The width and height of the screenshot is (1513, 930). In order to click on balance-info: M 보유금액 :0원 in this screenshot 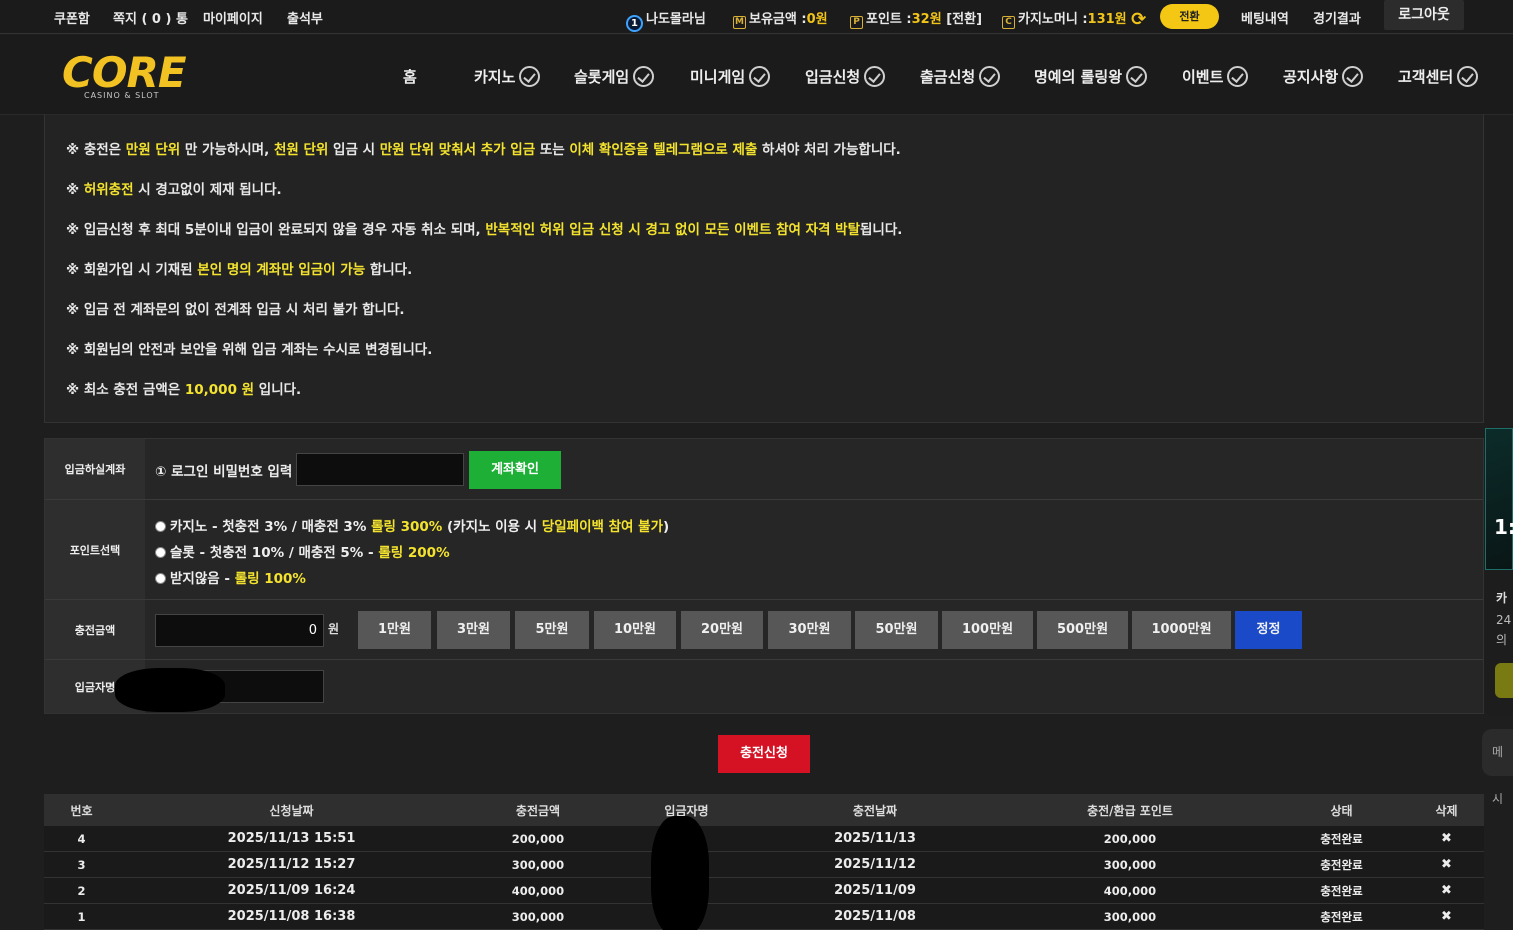, I will do `click(780, 18)`.